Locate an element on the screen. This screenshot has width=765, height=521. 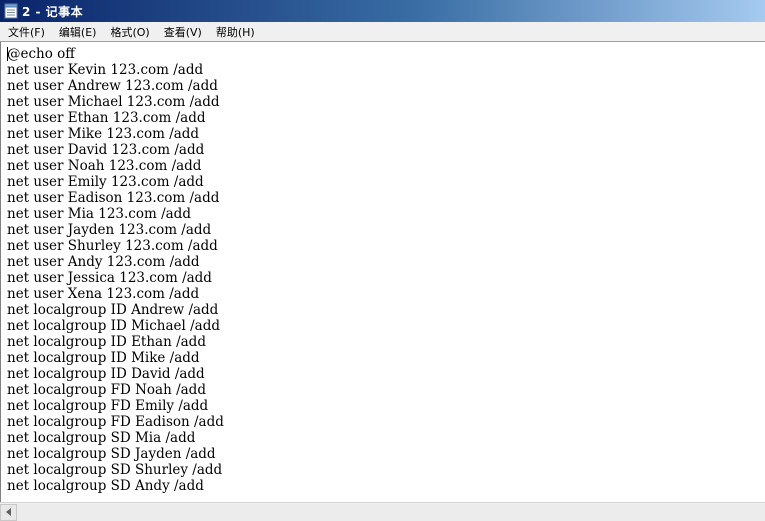
horizontal-scrollbar is located at coordinates (382, 511).